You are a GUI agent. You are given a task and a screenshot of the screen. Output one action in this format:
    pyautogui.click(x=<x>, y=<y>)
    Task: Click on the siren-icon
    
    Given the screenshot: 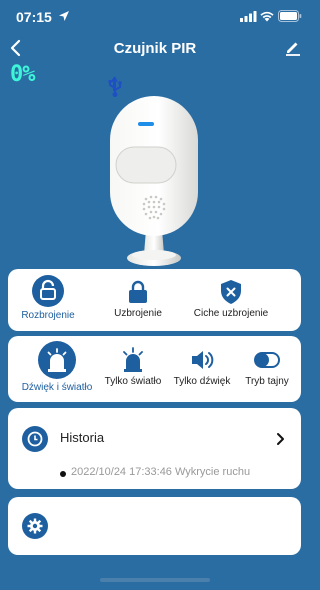 What is the action you would take?
    pyautogui.click(x=57, y=360)
    